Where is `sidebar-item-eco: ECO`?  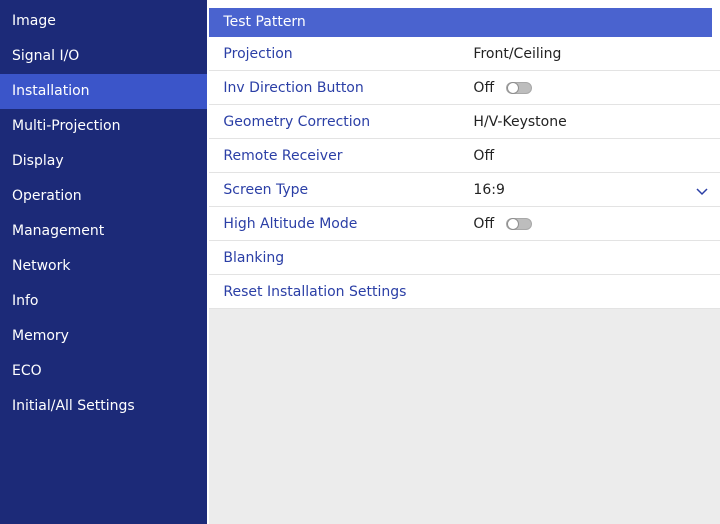 sidebar-item-eco: ECO is located at coordinates (103, 371).